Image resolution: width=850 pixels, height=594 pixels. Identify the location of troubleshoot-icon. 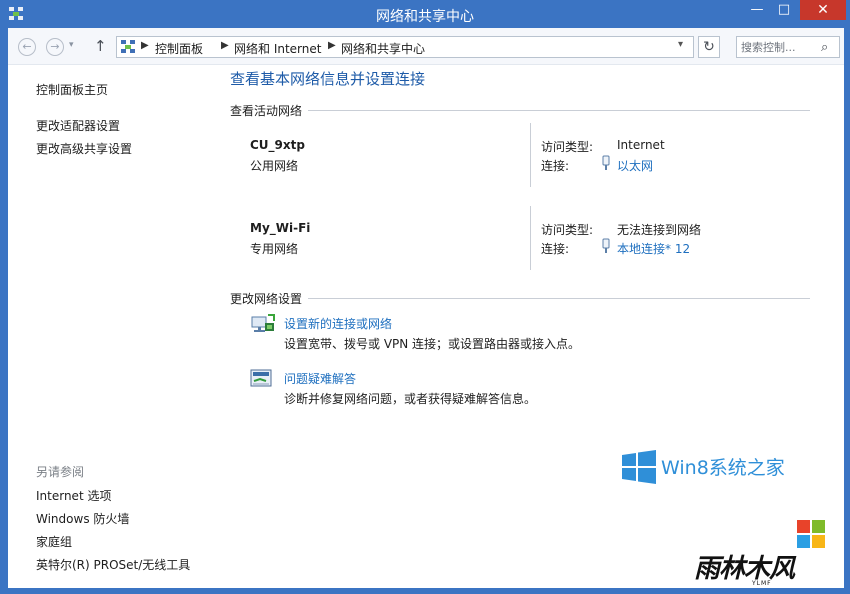
(261, 378).